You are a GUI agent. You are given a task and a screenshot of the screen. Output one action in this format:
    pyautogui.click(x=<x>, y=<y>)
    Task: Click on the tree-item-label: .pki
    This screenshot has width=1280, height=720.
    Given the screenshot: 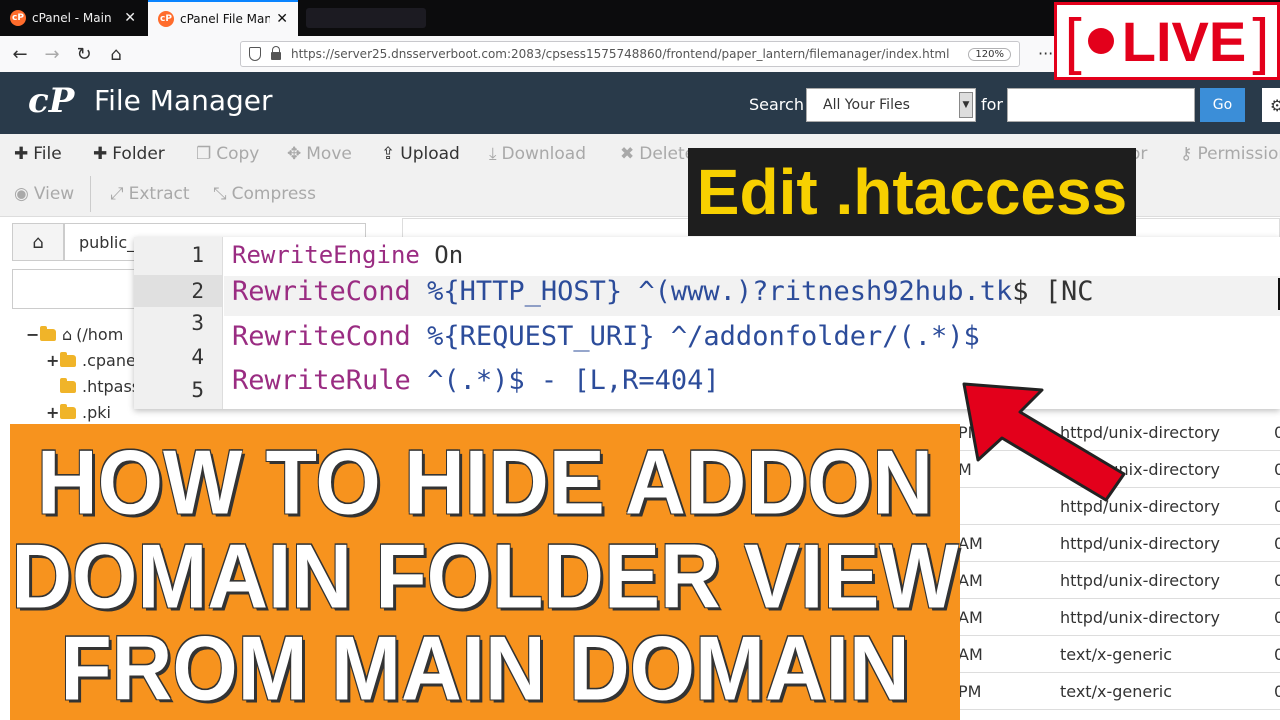 What is the action you would take?
    pyautogui.click(x=96, y=412)
    